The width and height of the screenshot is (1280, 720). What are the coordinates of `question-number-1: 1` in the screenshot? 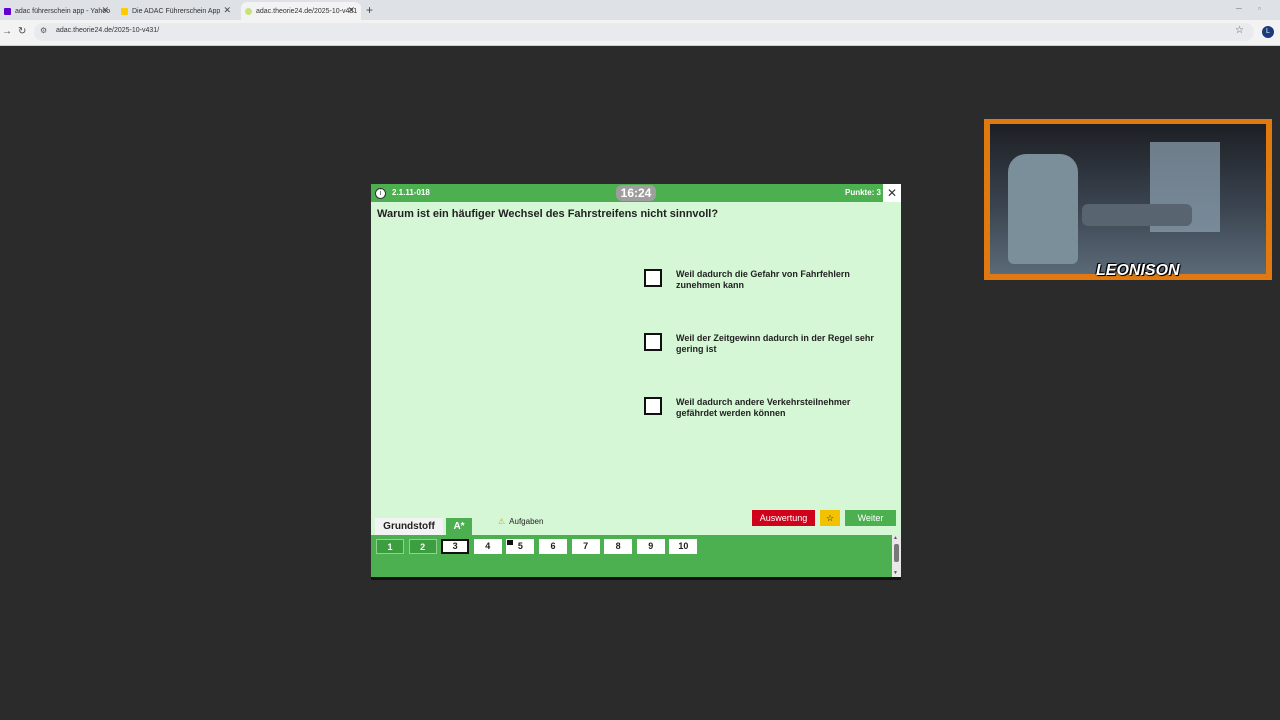 It's located at (390, 546).